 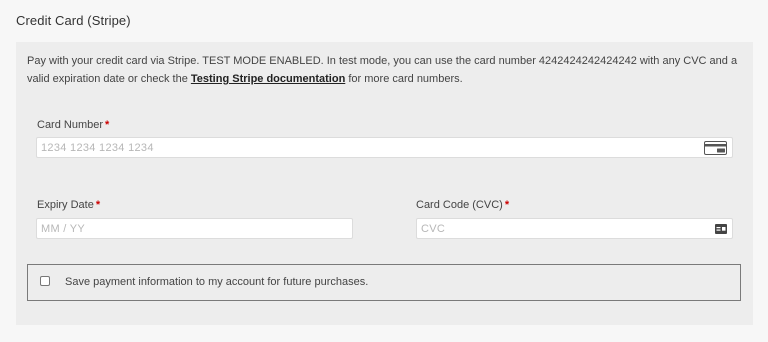 What do you see at coordinates (384, 147) in the screenshot?
I see `card-number-input: 1234 1234 1234 1234` at bounding box center [384, 147].